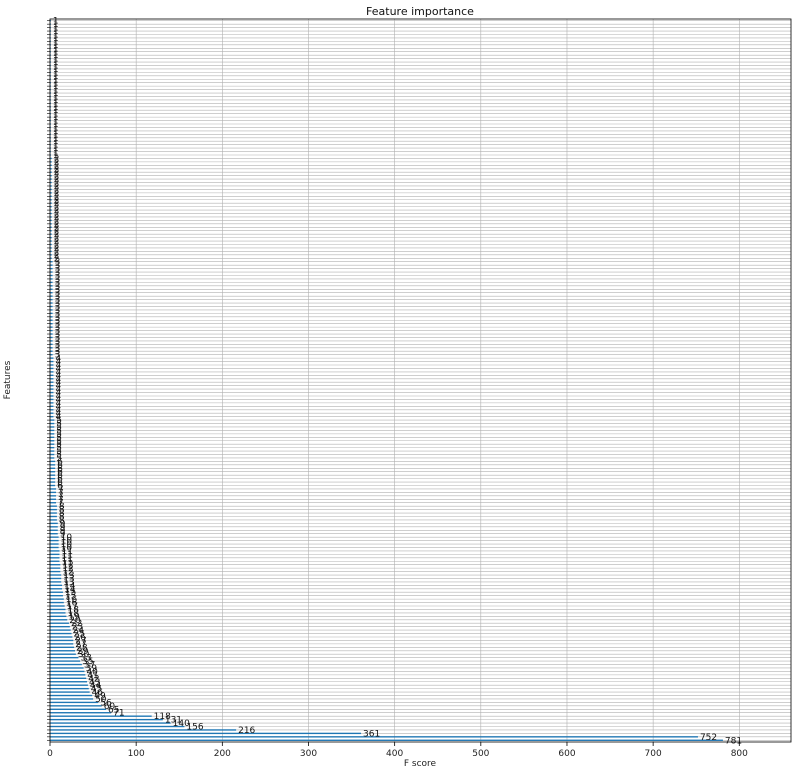 This screenshot has width=800, height=774. I want to click on x-tick-label: 100, so click(136, 754).